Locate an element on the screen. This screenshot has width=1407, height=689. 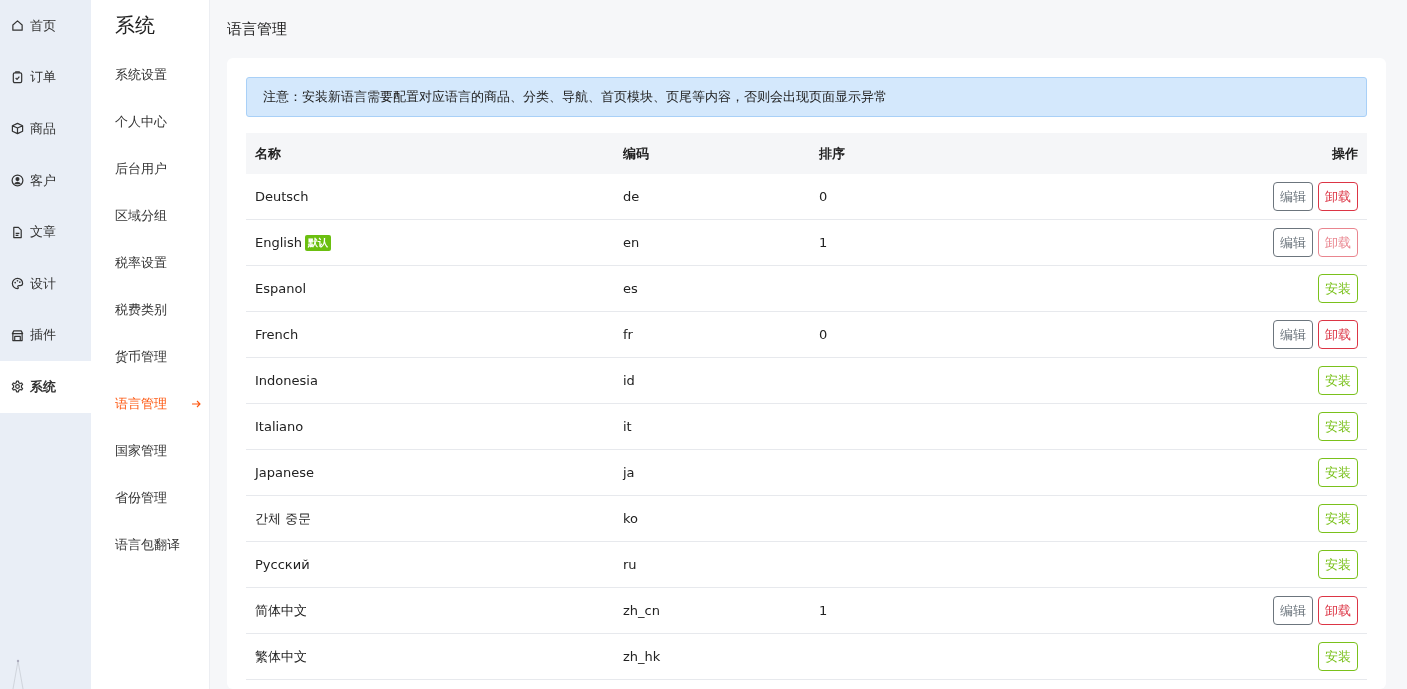
home-icon is located at coordinates (17, 26).